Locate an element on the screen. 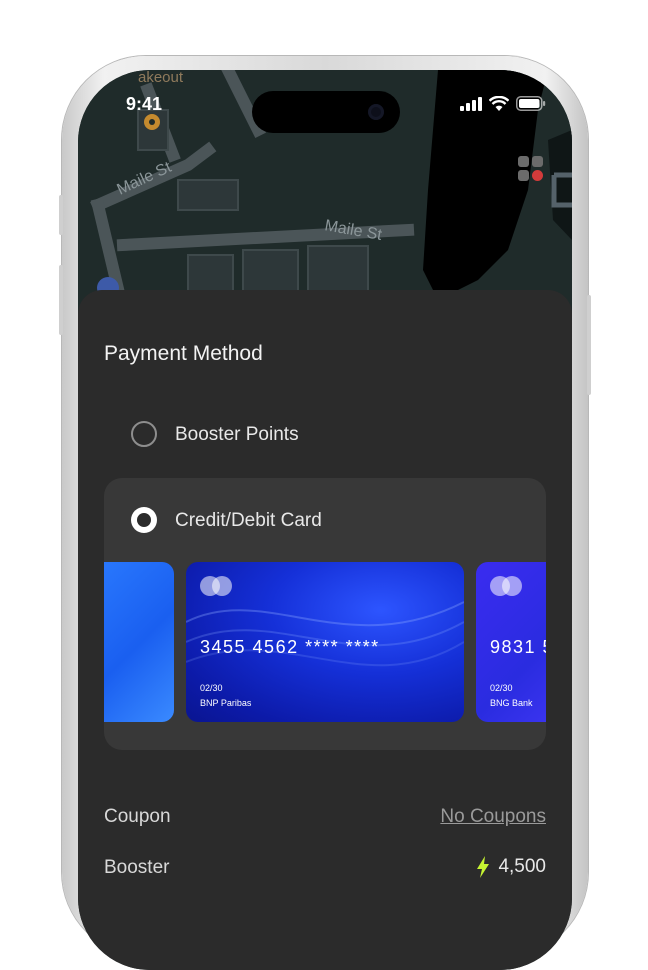 The width and height of the screenshot is (648, 970). option-label-booster-points: Booster Points is located at coordinates (237, 435).